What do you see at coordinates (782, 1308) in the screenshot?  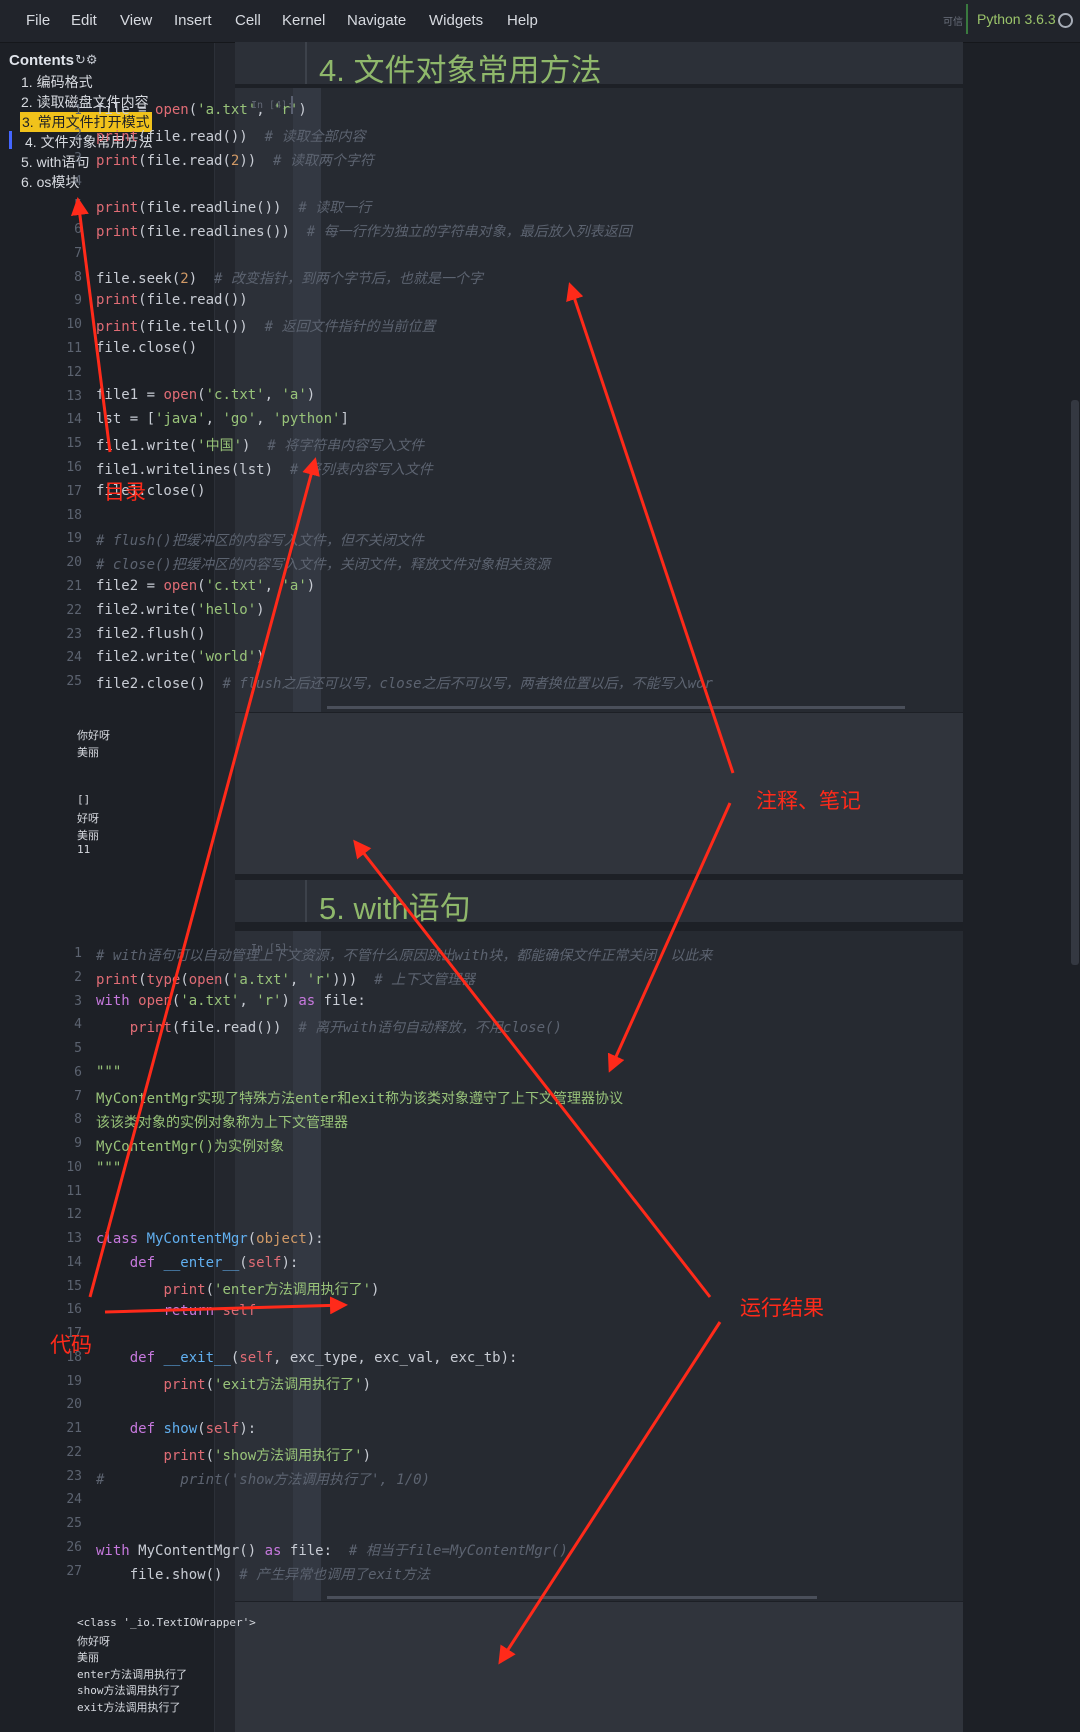 I see `annotation-result-label: 运行结果` at bounding box center [782, 1308].